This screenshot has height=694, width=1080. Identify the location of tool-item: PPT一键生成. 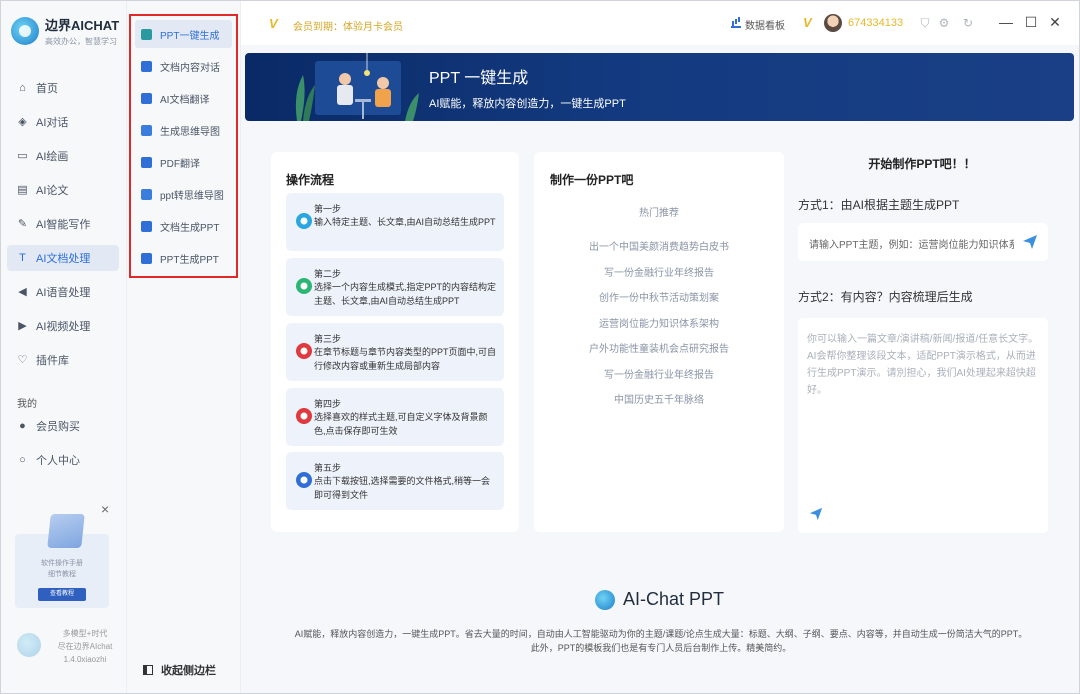
(183, 34).